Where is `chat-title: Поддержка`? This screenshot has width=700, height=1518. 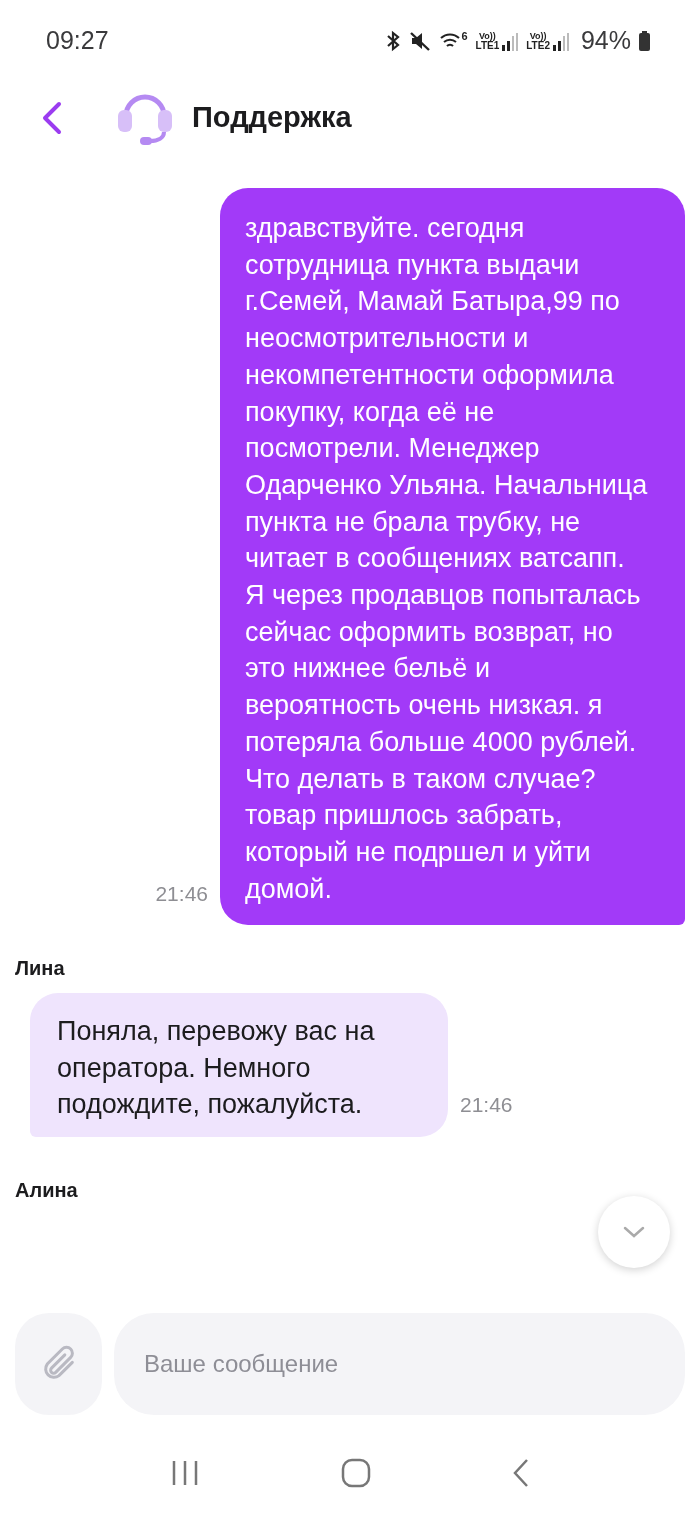
chat-title: Поддержка is located at coordinates (272, 118).